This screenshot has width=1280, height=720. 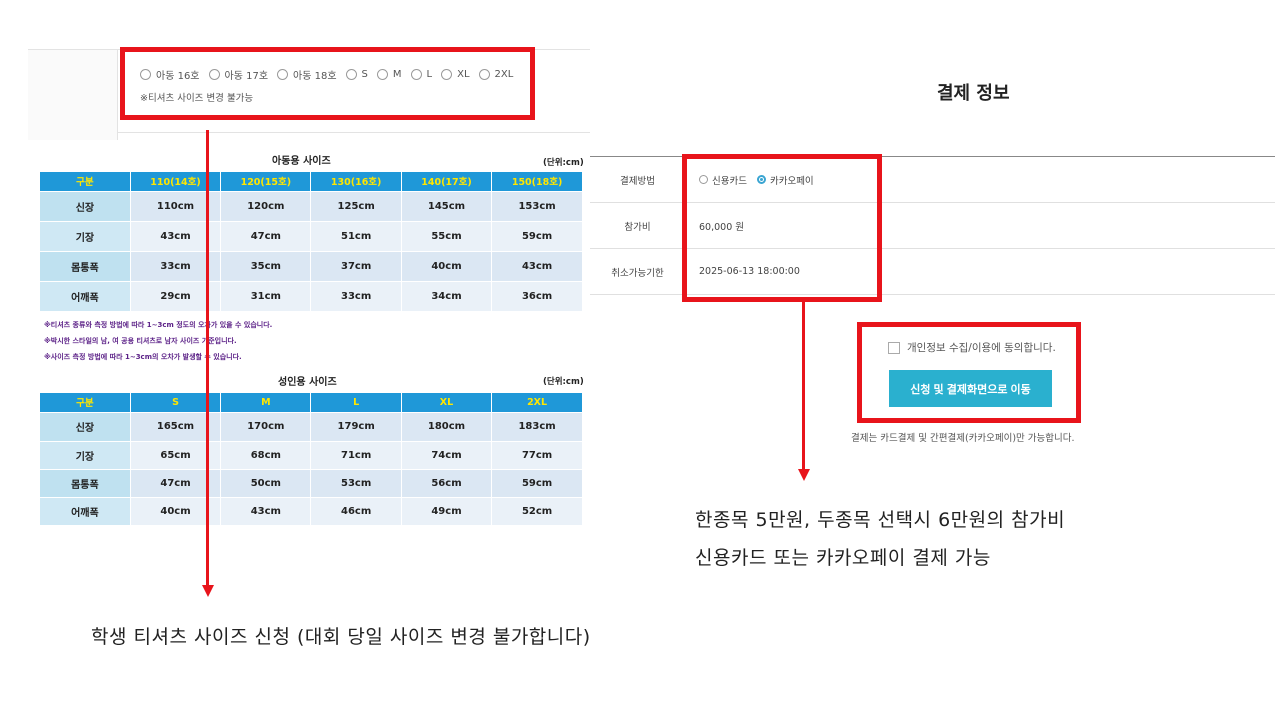 I want to click on caption-payment-methods: 신용카드 또는 카카오페이 결제 가능, so click(x=843, y=558).